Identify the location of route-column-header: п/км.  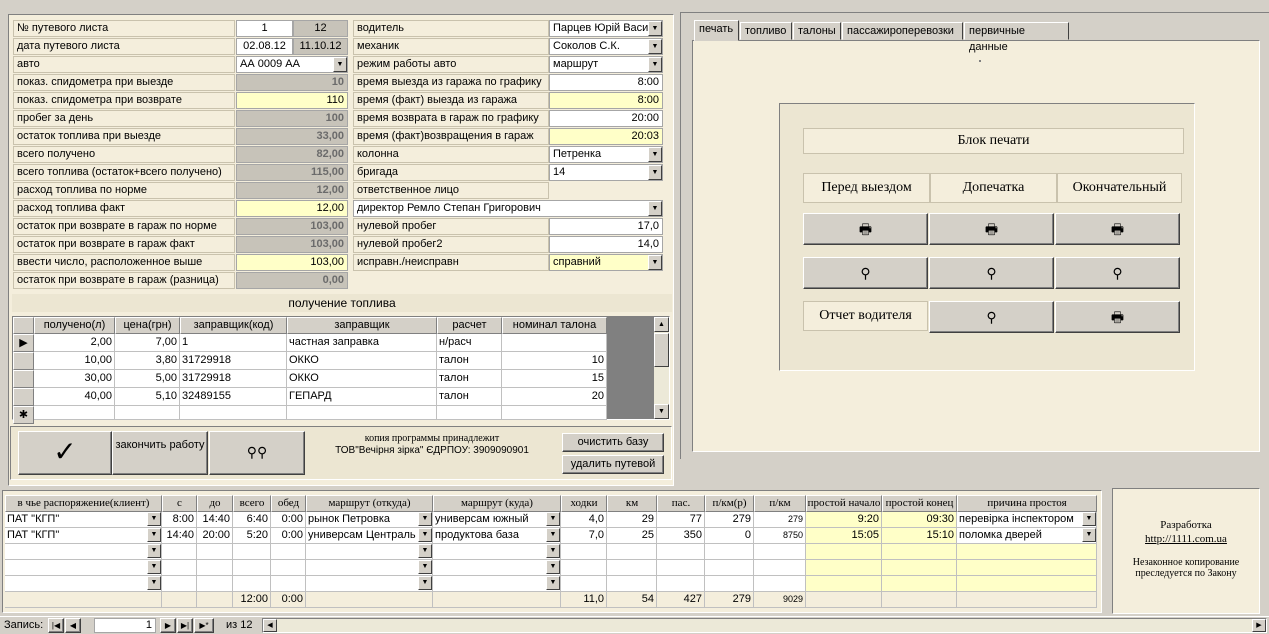
(780, 503).